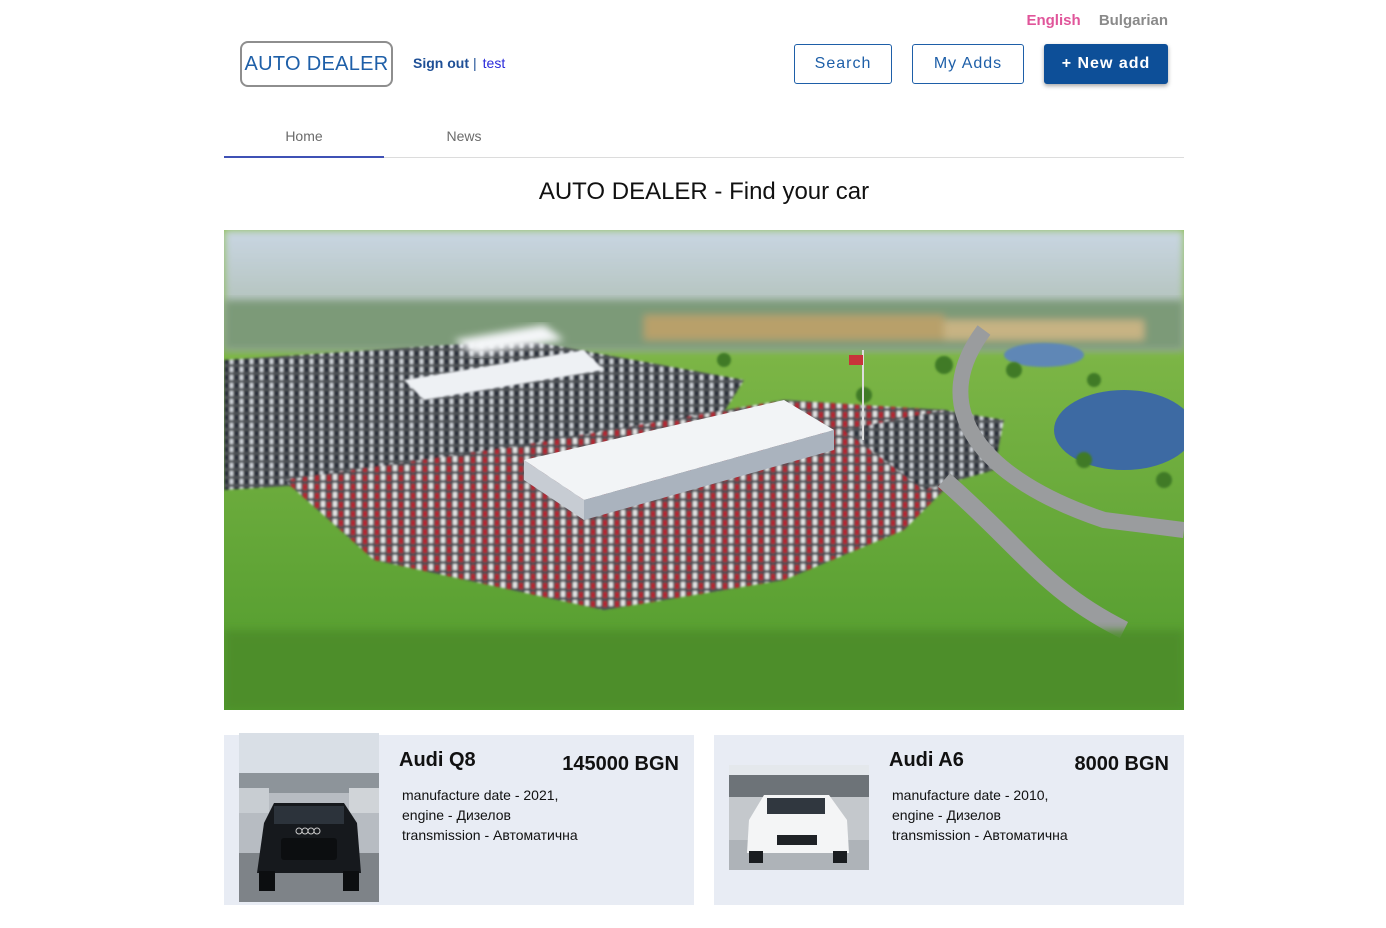  What do you see at coordinates (316, 64) in the screenshot?
I see `site-logo: AUTO DEALER` at bounding box center [316, 64].